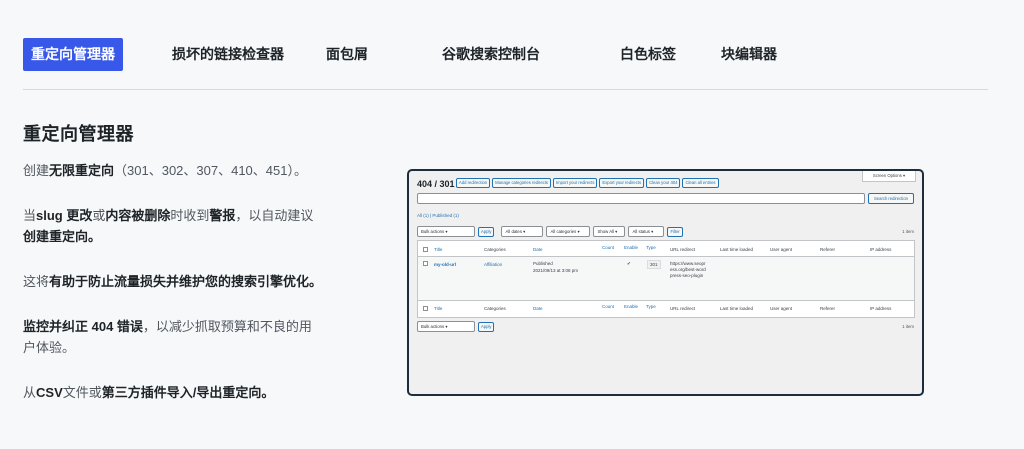  What do you see at coordinates (473, 183) in the screenshot?
I see `add-redirection-button: Add redirection` at bounding box center [473, 183].